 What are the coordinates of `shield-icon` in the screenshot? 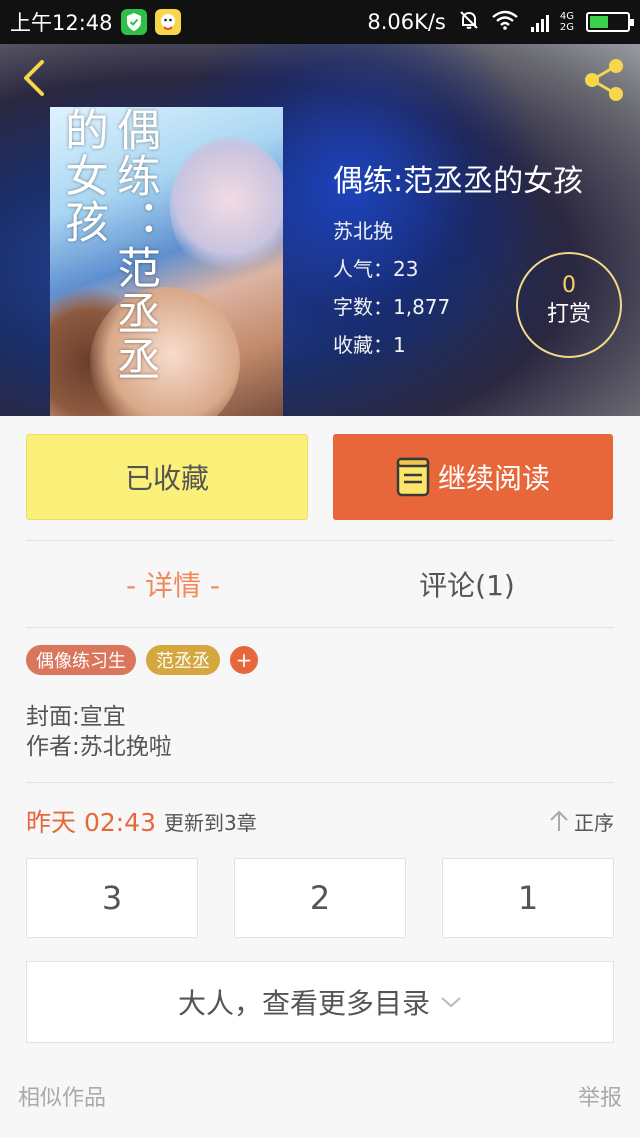 It's located at (133, 22).